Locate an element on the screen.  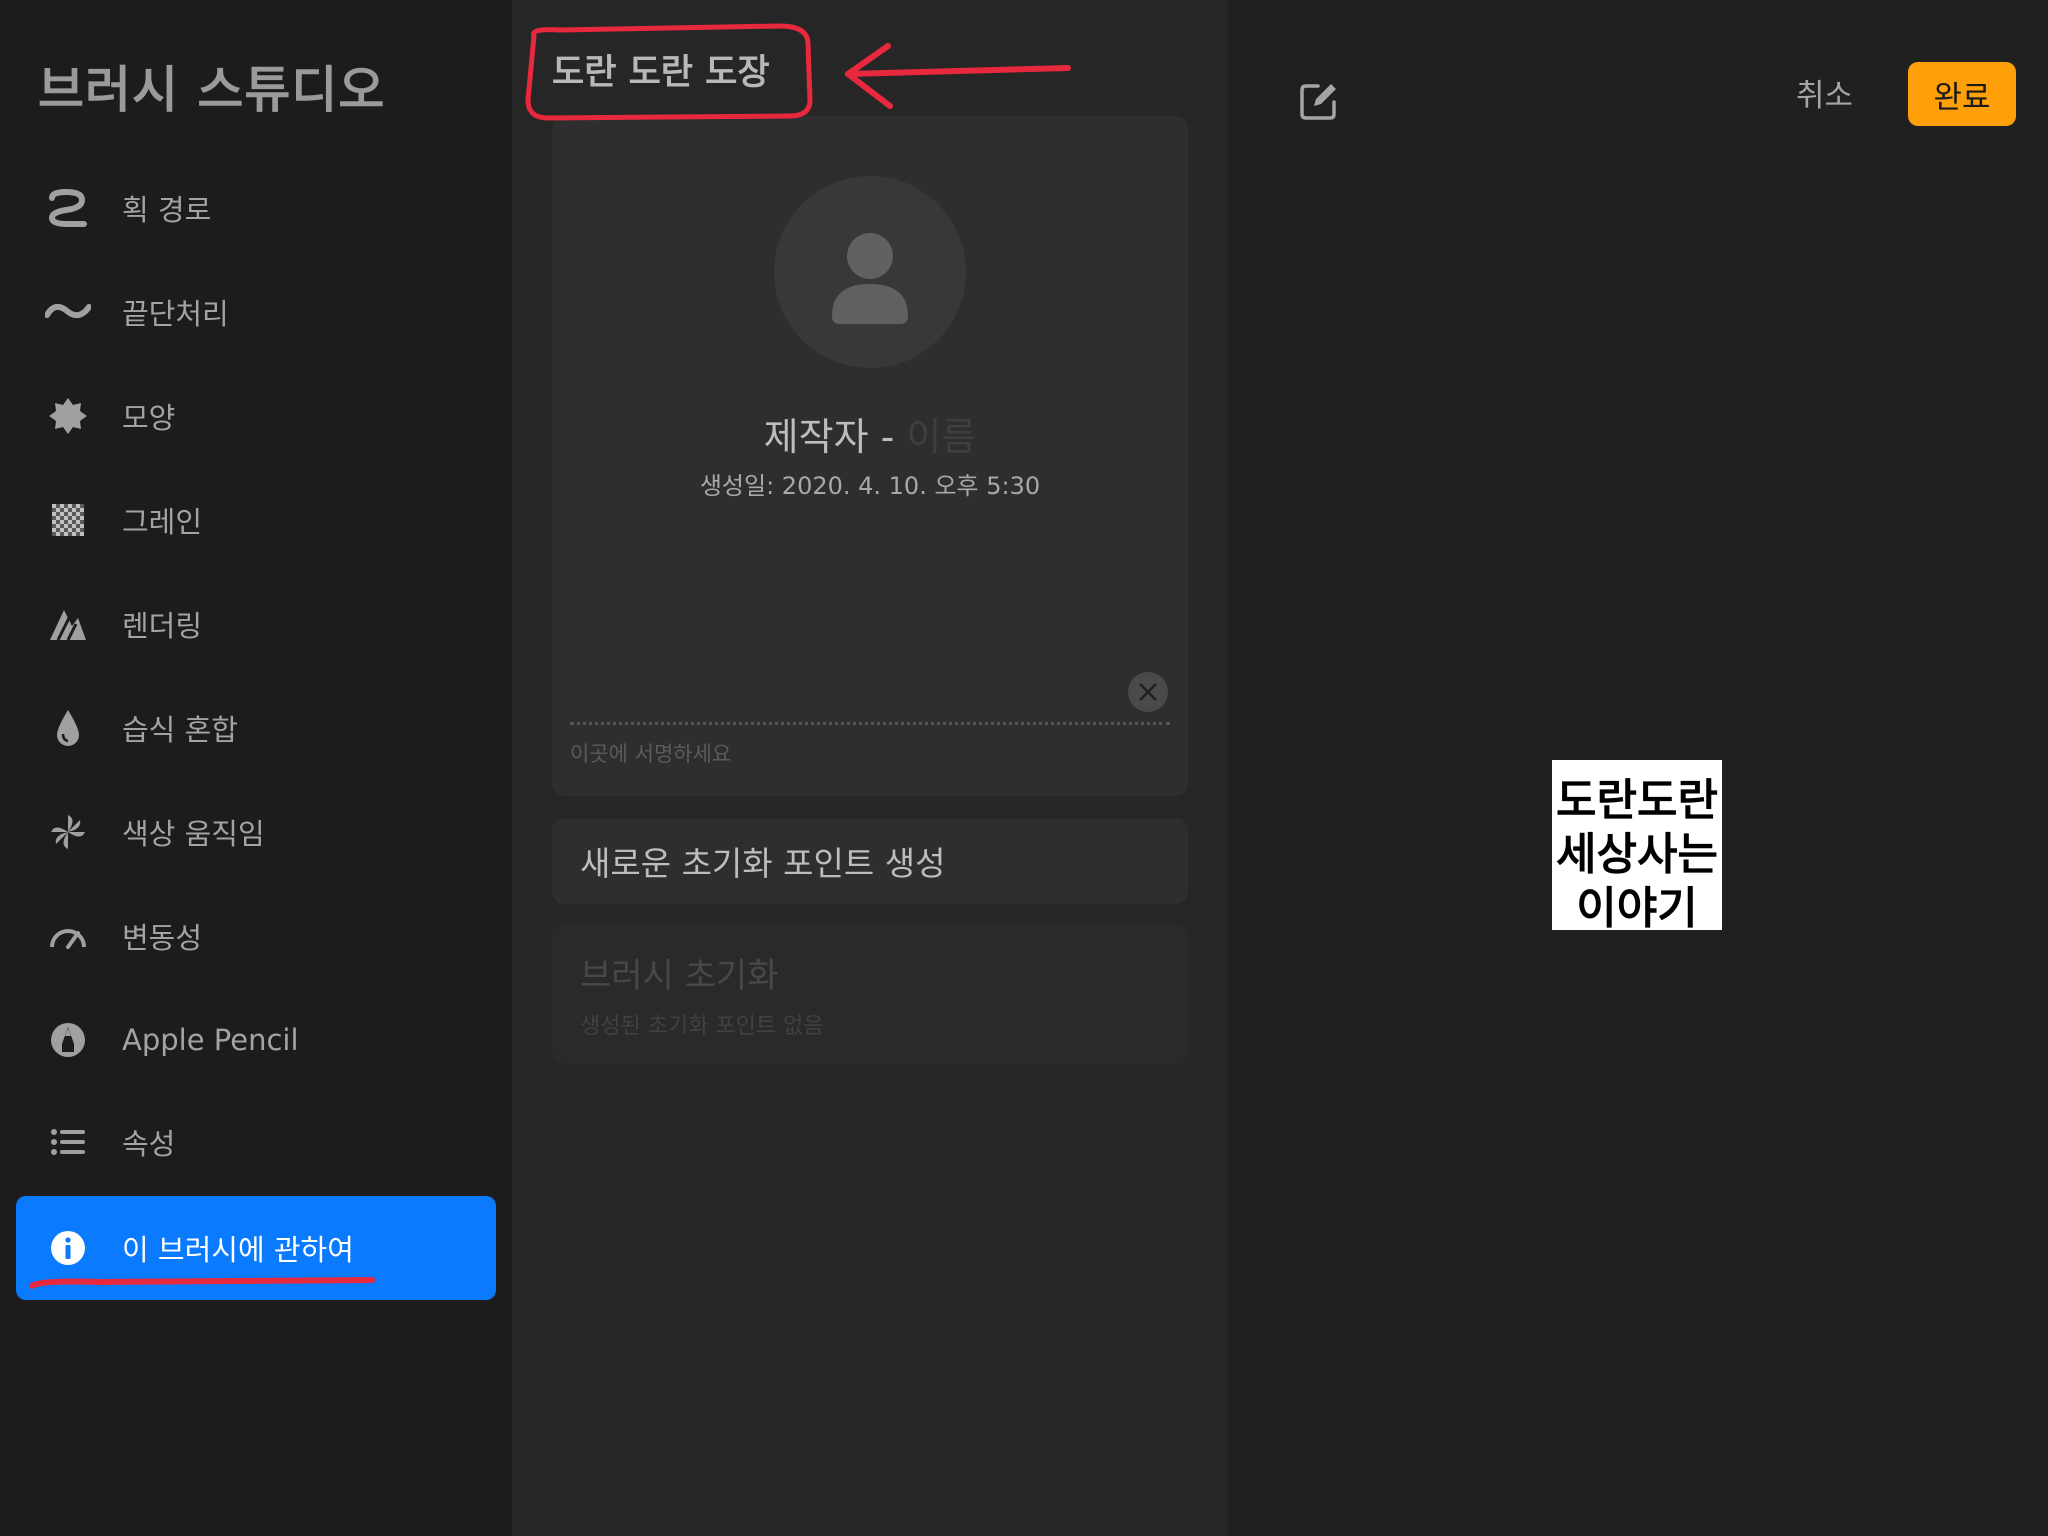
annotation-circle is located at coordinates (669, 72).